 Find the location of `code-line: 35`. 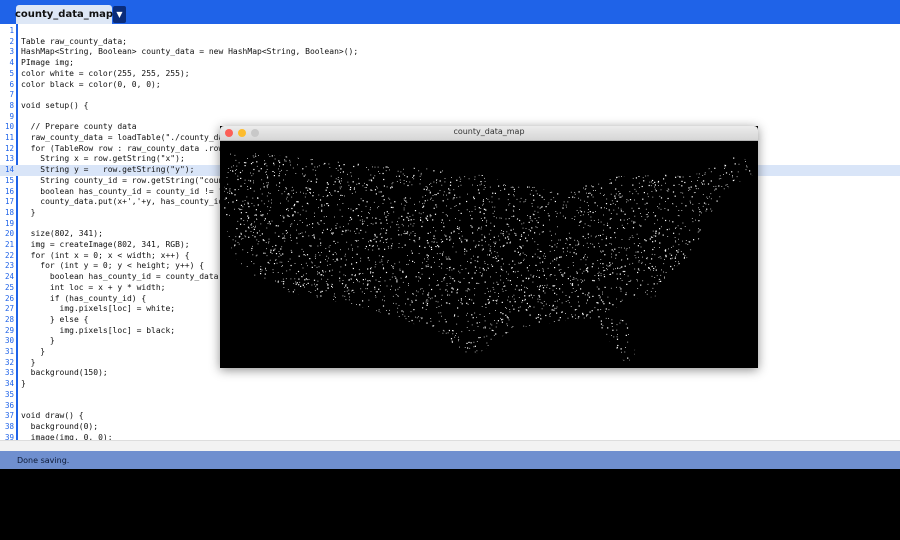

code-line: 35 is located at coordinates (450, 395).